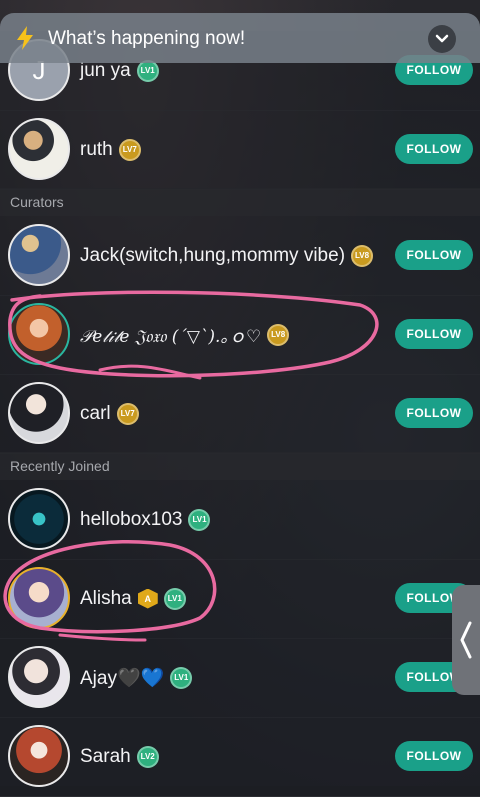 The height and width of the screenshot is (797, 480). What do you see at coordinates (240, 466) in the screenshot?
I see `section-header-recently-joined: Recently Joined` at bounding box center [240, 466].